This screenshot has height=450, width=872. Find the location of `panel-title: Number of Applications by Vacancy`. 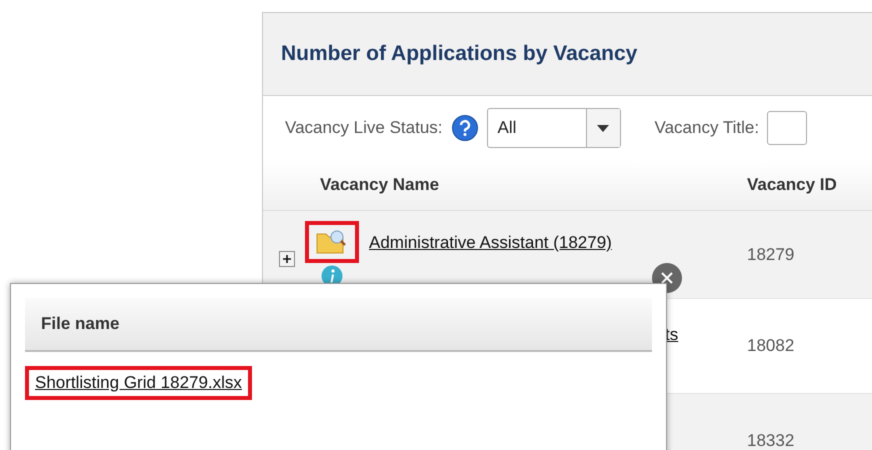

panel-title: Number of Applications by Vacancy is located at coordinates (459, 54).